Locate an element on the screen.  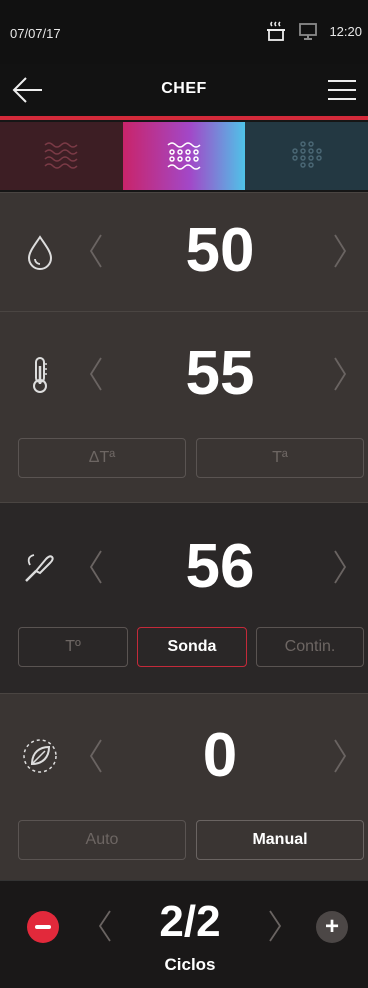
humidity-row: 50 is located at coordinates (184, 251).